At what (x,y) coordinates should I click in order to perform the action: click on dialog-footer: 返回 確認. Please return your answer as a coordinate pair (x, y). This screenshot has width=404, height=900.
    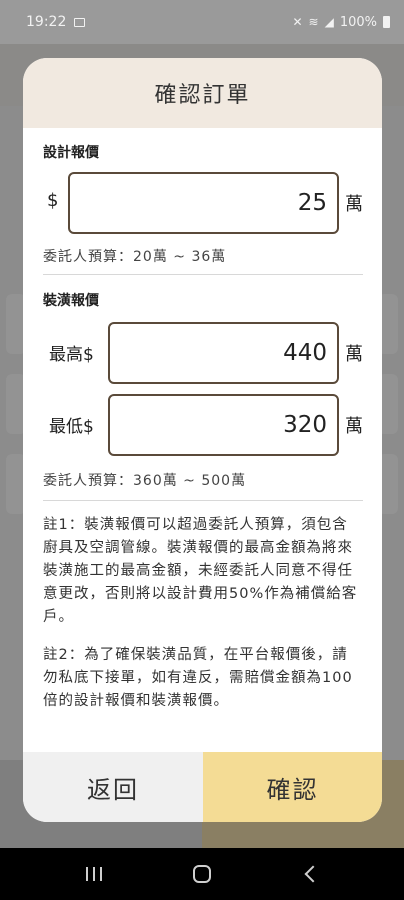
    Looking at the image, I should click on (202, 787).